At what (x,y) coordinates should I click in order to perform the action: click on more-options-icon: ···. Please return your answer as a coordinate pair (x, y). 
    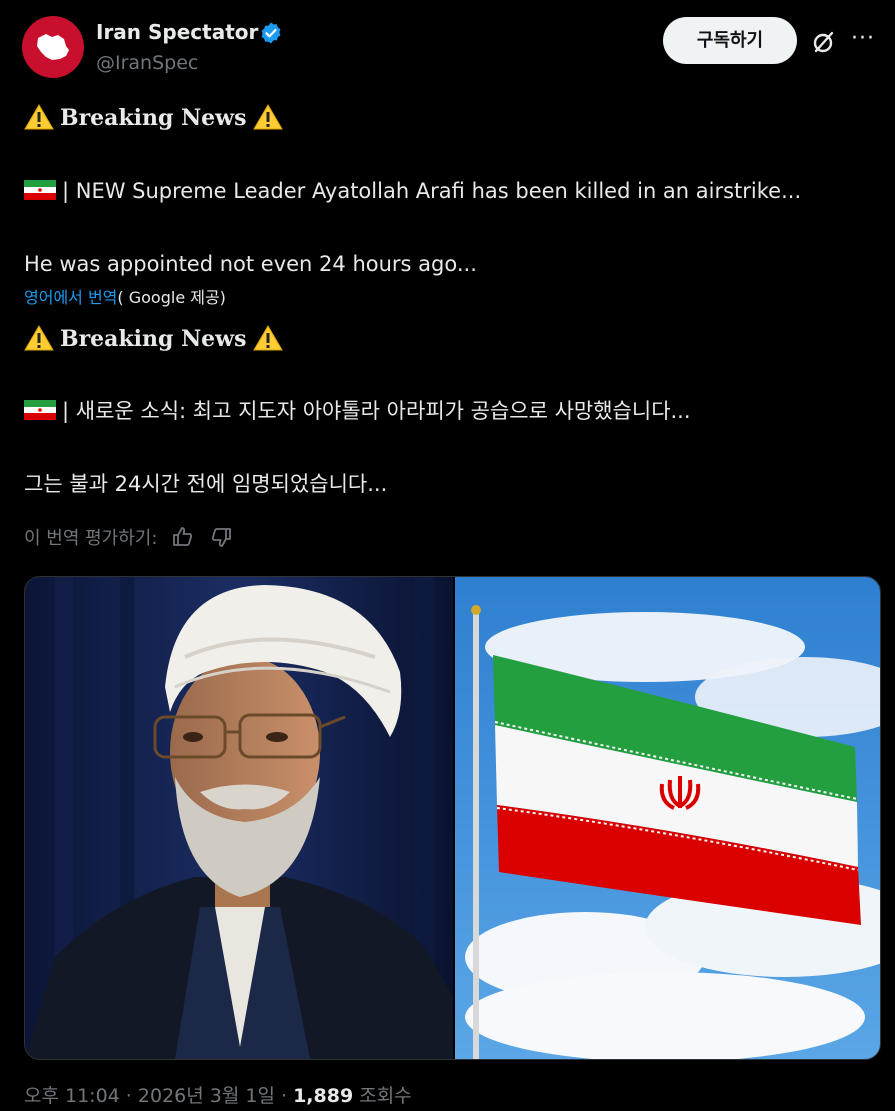
    Looking at the image, I should click on (863, 39).